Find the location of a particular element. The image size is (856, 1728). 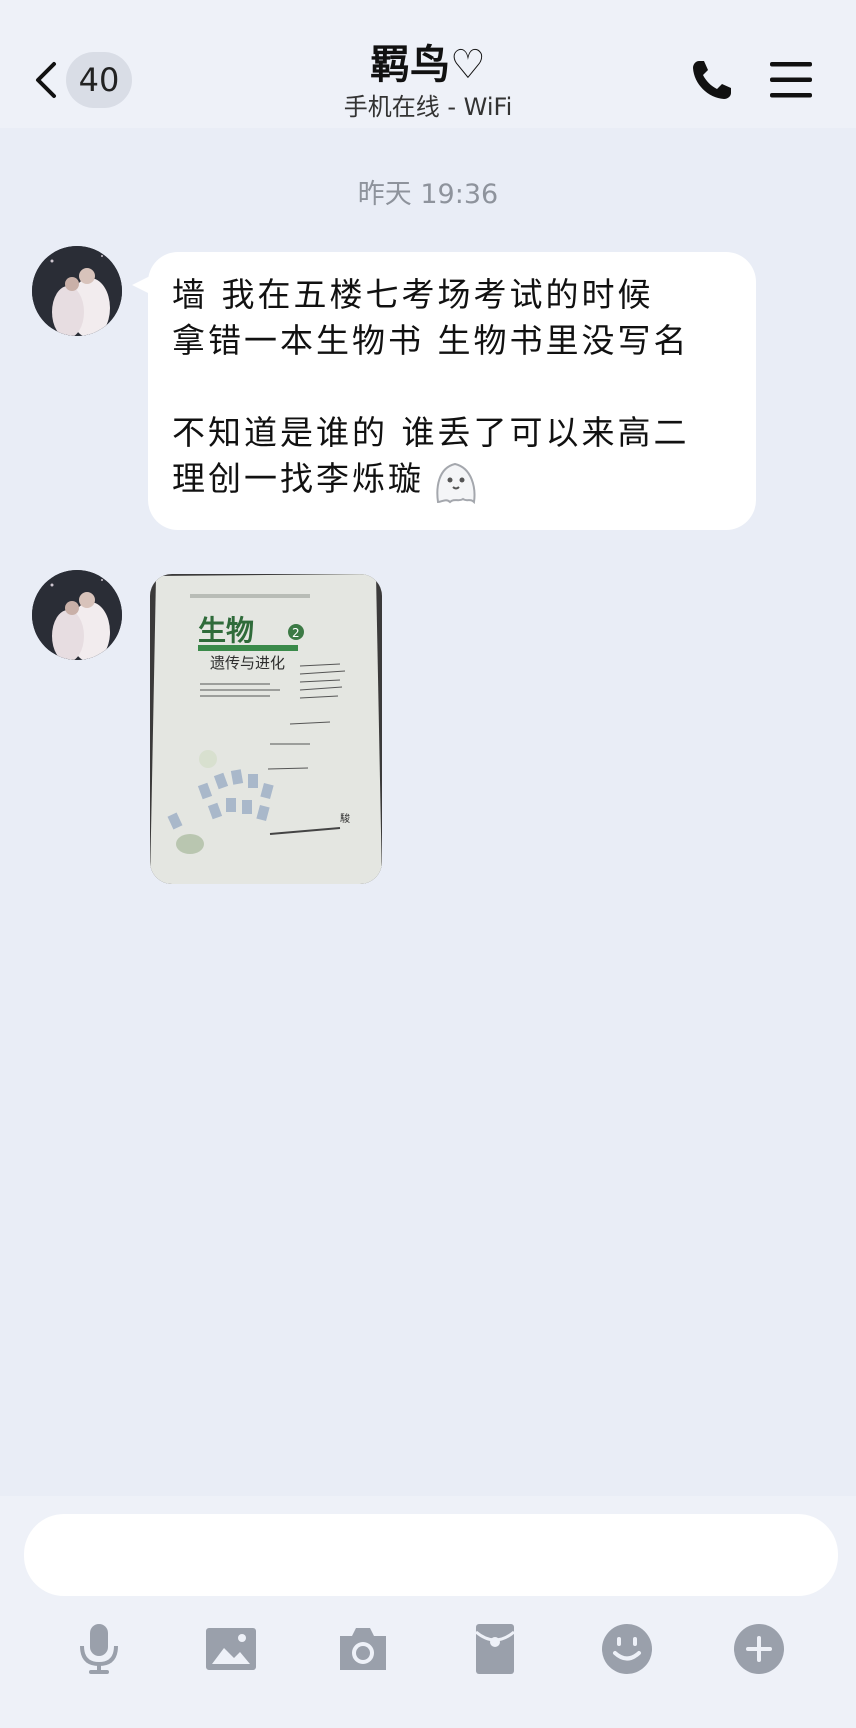

message-line: 墙 我在五楼七考场考试的时候 is located at coordinates (413, 294).